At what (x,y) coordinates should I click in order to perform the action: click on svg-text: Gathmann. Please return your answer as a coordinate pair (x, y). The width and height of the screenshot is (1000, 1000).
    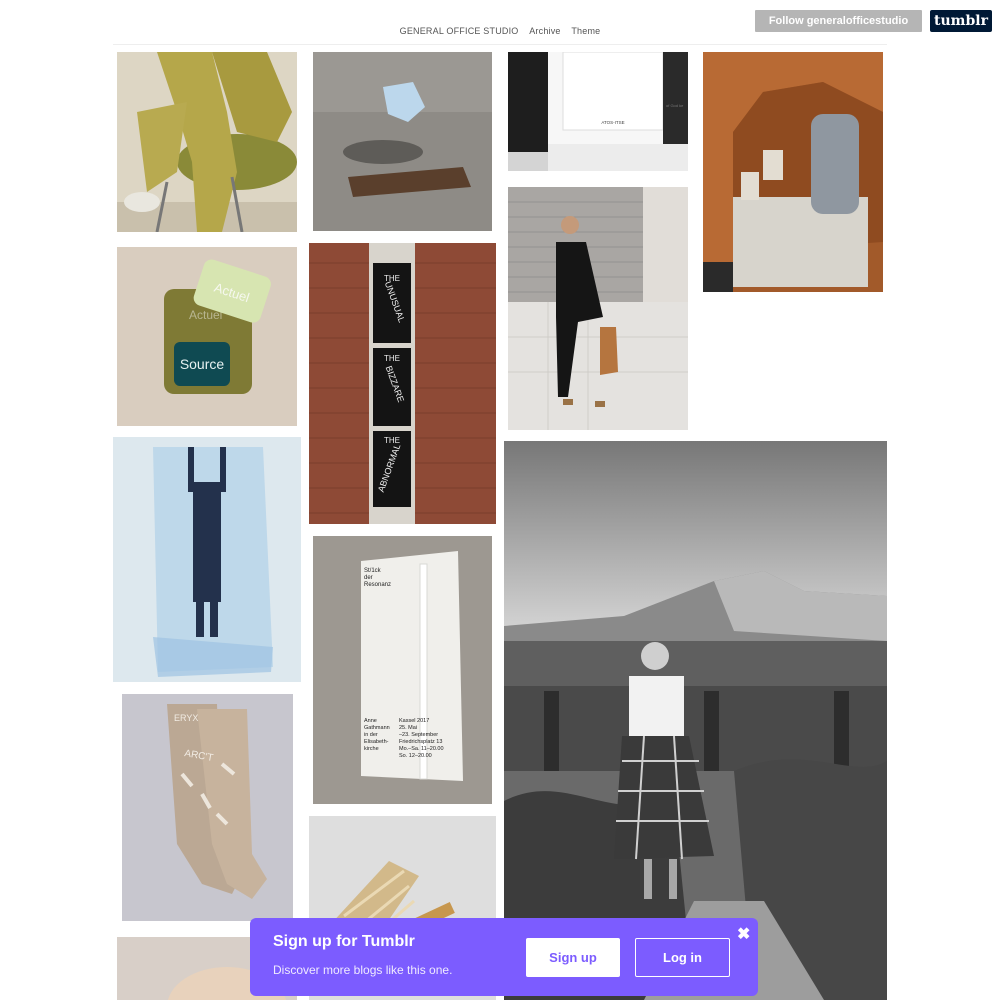
    Looking at the image, I should click on (377, 728).